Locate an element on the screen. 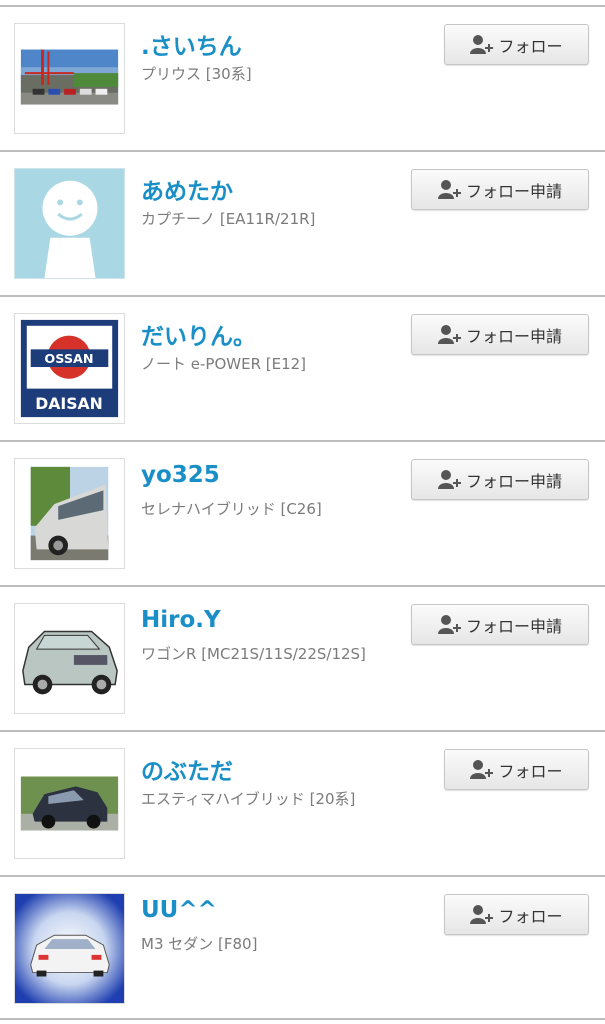 This screenshot has width=605, height=1024. user-name: あめたか is located at coordinates (187, 189).